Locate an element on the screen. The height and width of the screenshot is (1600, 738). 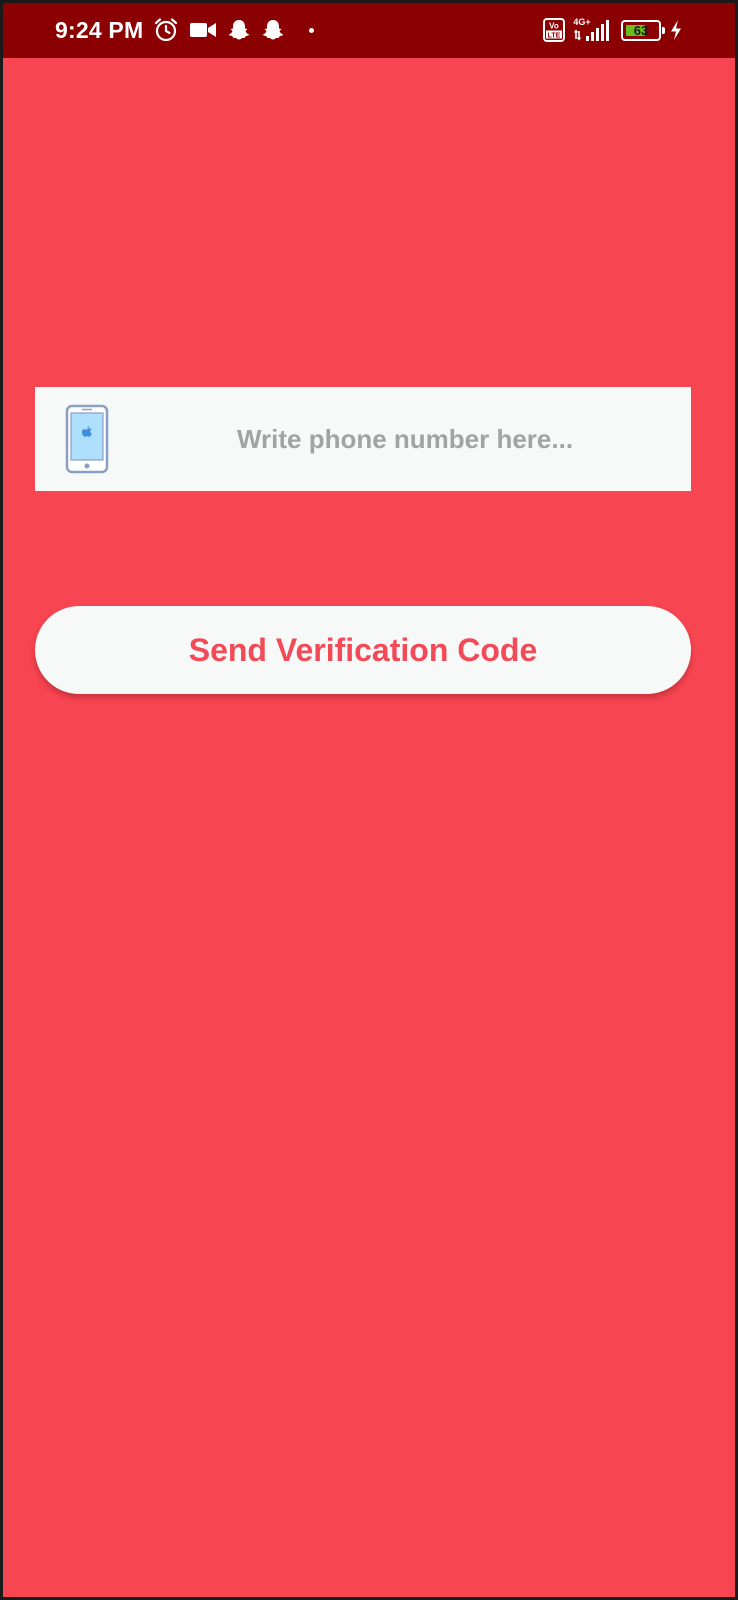
phone-number-field is located at coordinates (363, 439).